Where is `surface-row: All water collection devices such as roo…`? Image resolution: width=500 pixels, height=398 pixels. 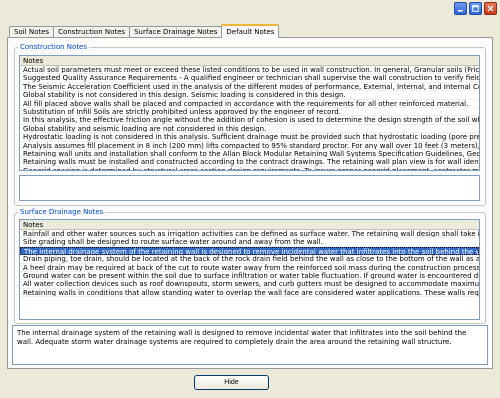
surface-row: All water collection devices such as roo… is located at coordinates (249, 284).